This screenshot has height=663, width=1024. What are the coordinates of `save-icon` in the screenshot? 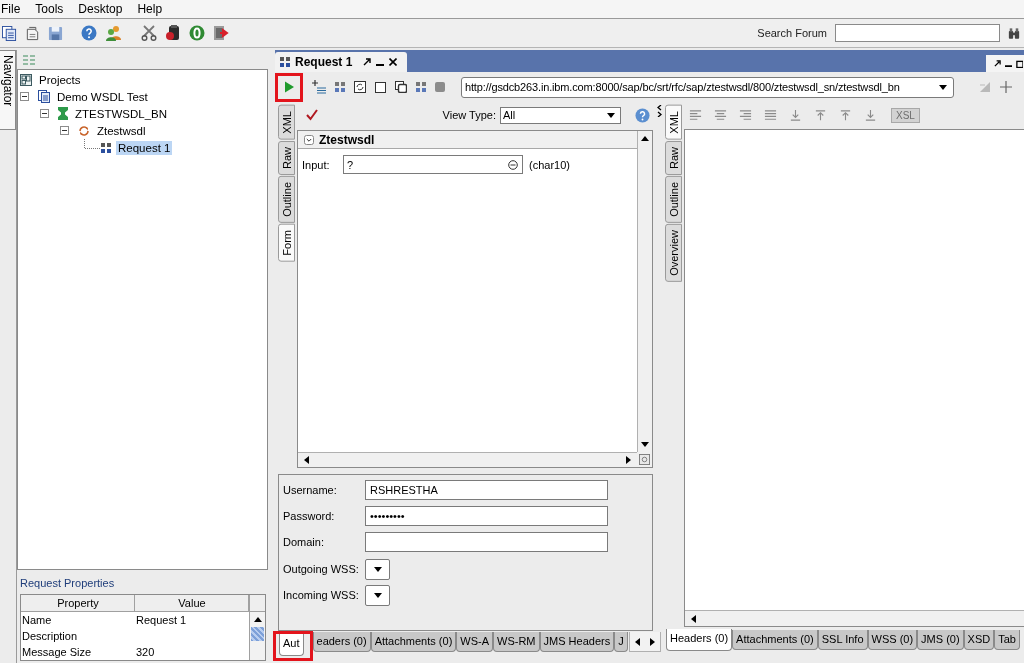 It's located at (55, 33).